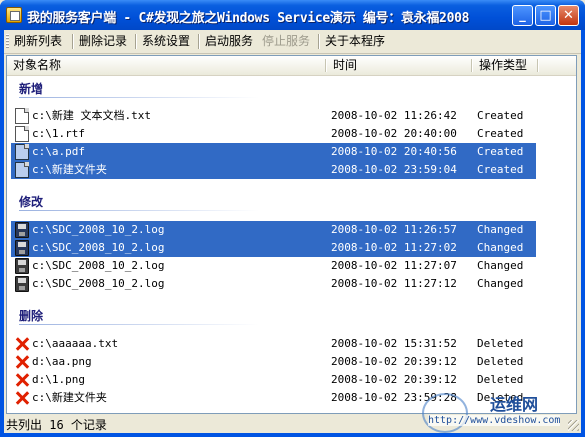 This screenshot has width=585, height=437. Describe the element at coordinates (394, 133) in the screenshot. I see `item-time: 2008-10-02 20:40:00` at that location.